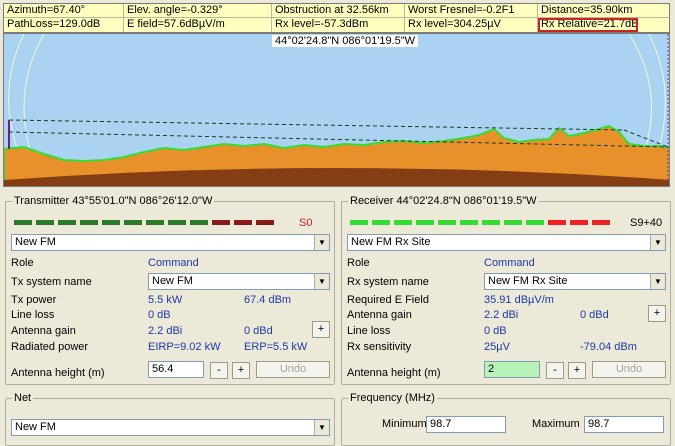  What do you see at coordinates (170, 242) in the screenshot?
I see `transmitter-system-select: New FM ▼` at bounding box center [170, 242].